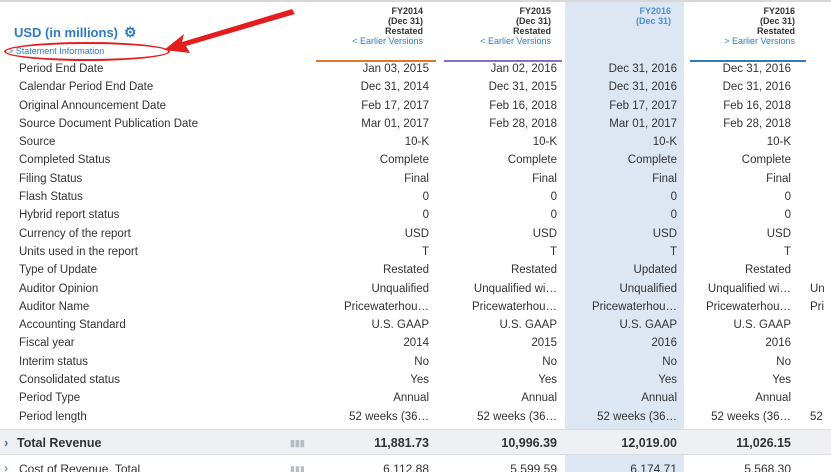 Image resolution: width=831 pixels, height=472 pixels. What do you see at coordinates (78, 251) in the screenshot?
I see `row-label: Units used in the report` at bounding box center [78, 251].